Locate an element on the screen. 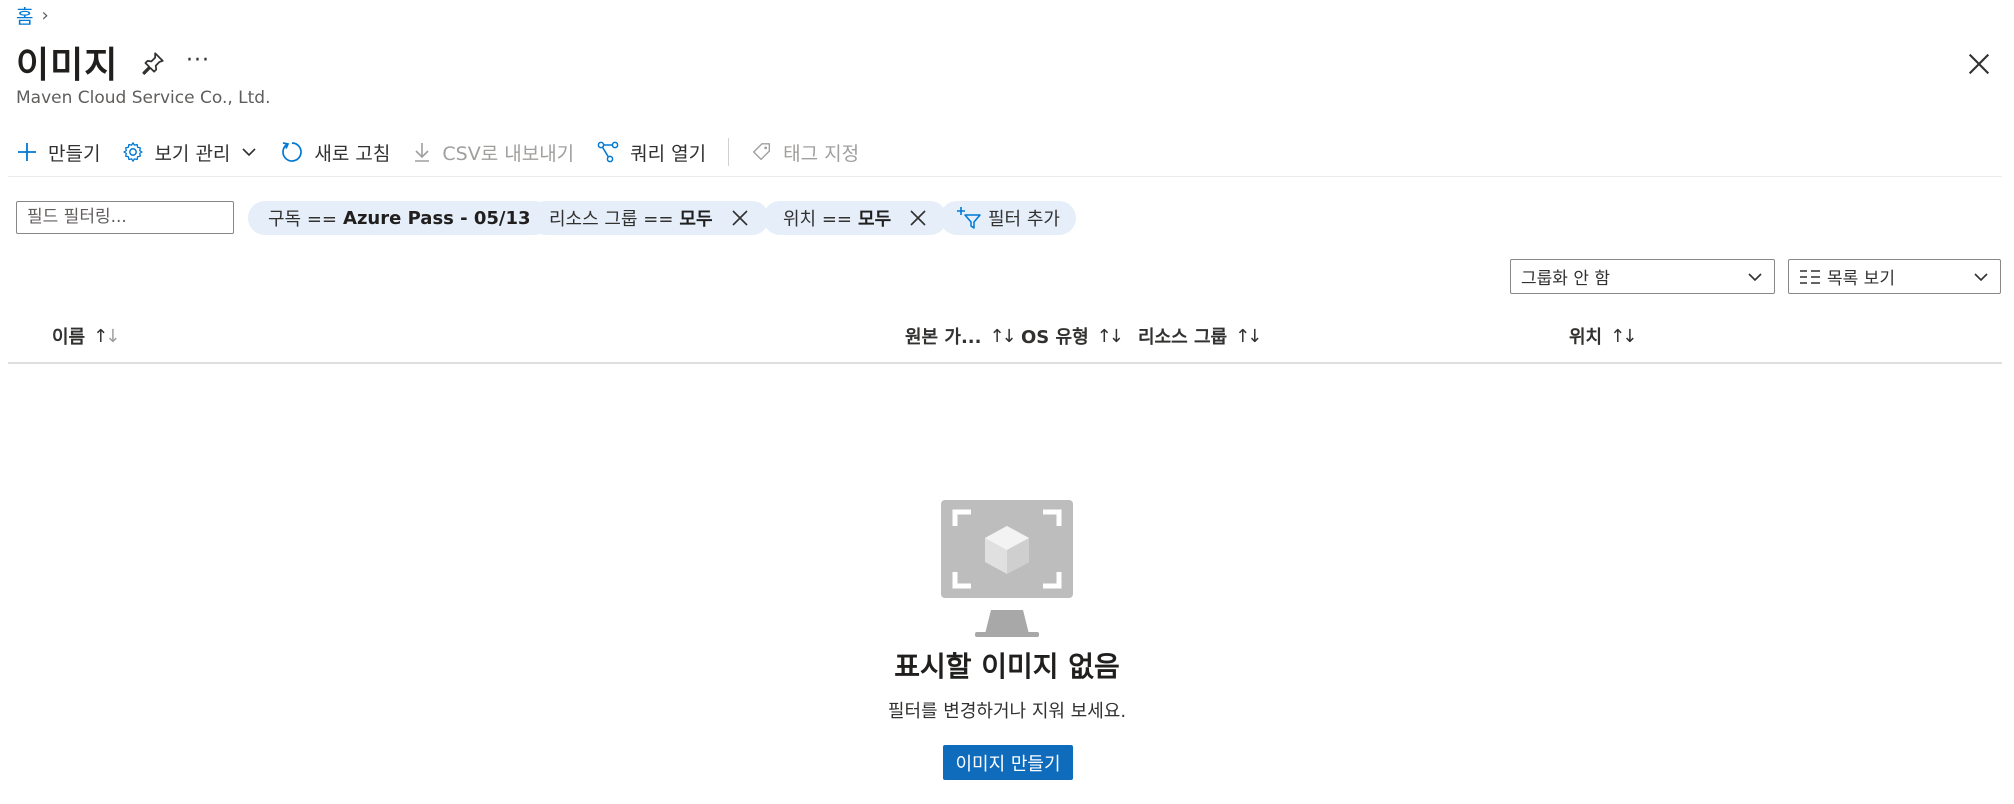 Image resolution: width=2014 pixels, height=804 pixels. add-filter-button: 필터 추가 is located at coordinates (1008, 218).